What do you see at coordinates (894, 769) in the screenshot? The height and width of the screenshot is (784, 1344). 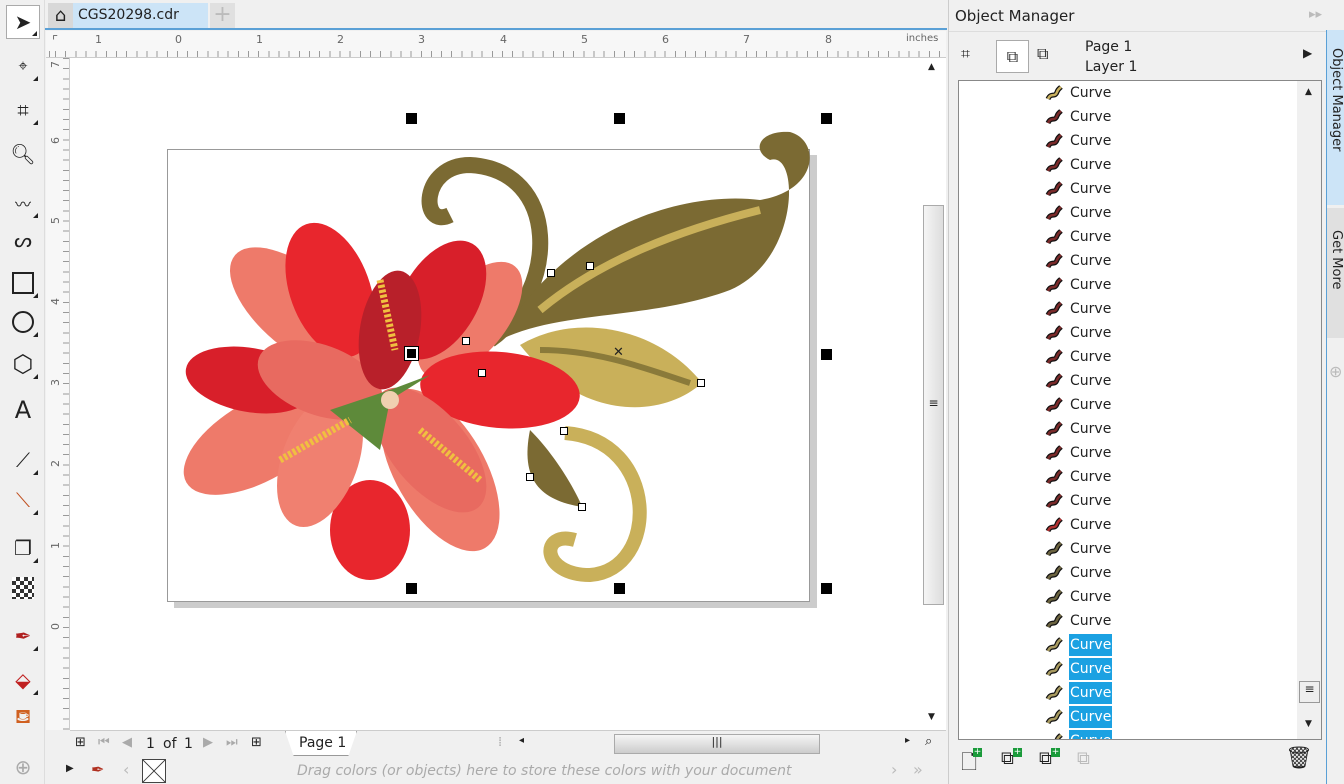 I see `palette-scroll-right-icon: ›` at bounding box center [894, 769].